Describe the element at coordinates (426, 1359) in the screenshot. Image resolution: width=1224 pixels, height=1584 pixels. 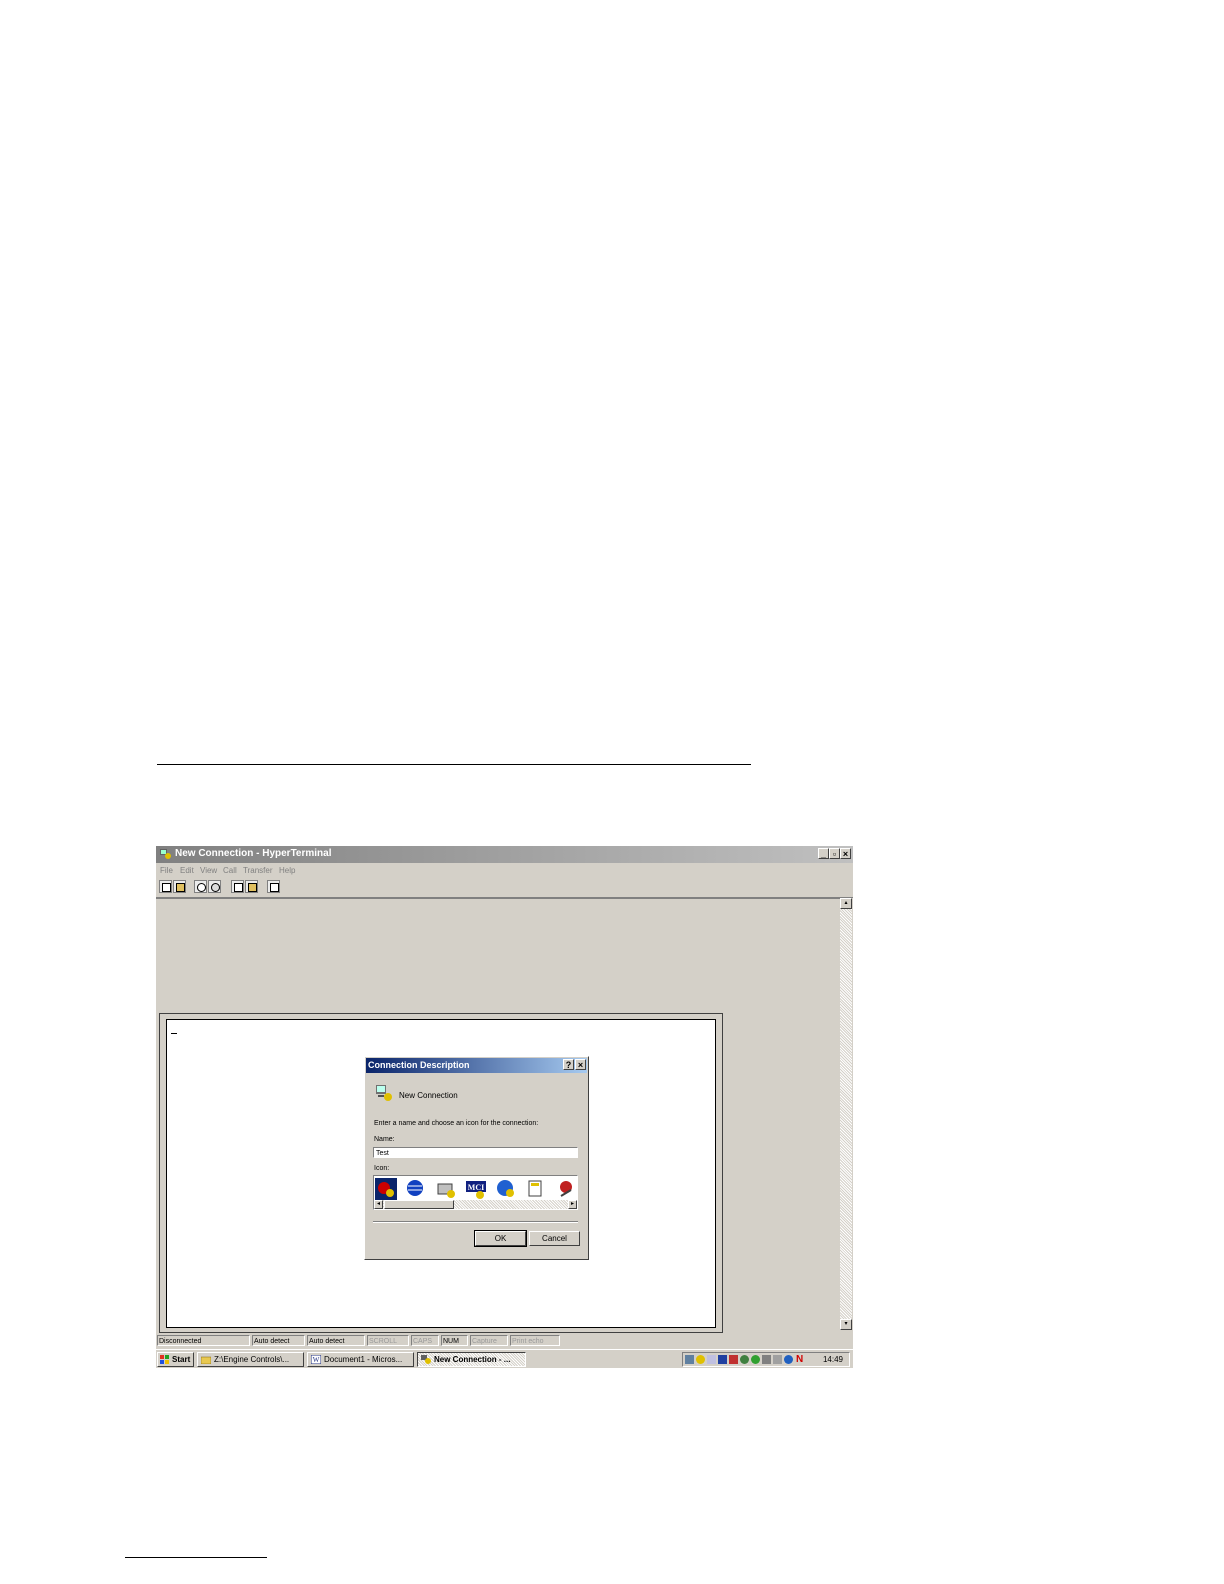
I see `hyperterminal-task-icon` at that location.